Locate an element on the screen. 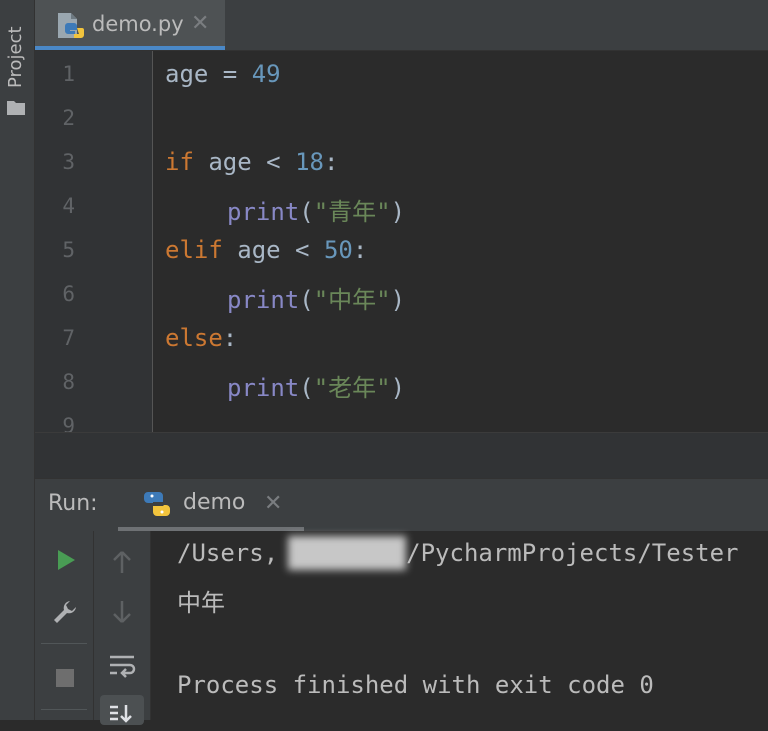  soft-wrap-icon is located at coordinates (122, 666).